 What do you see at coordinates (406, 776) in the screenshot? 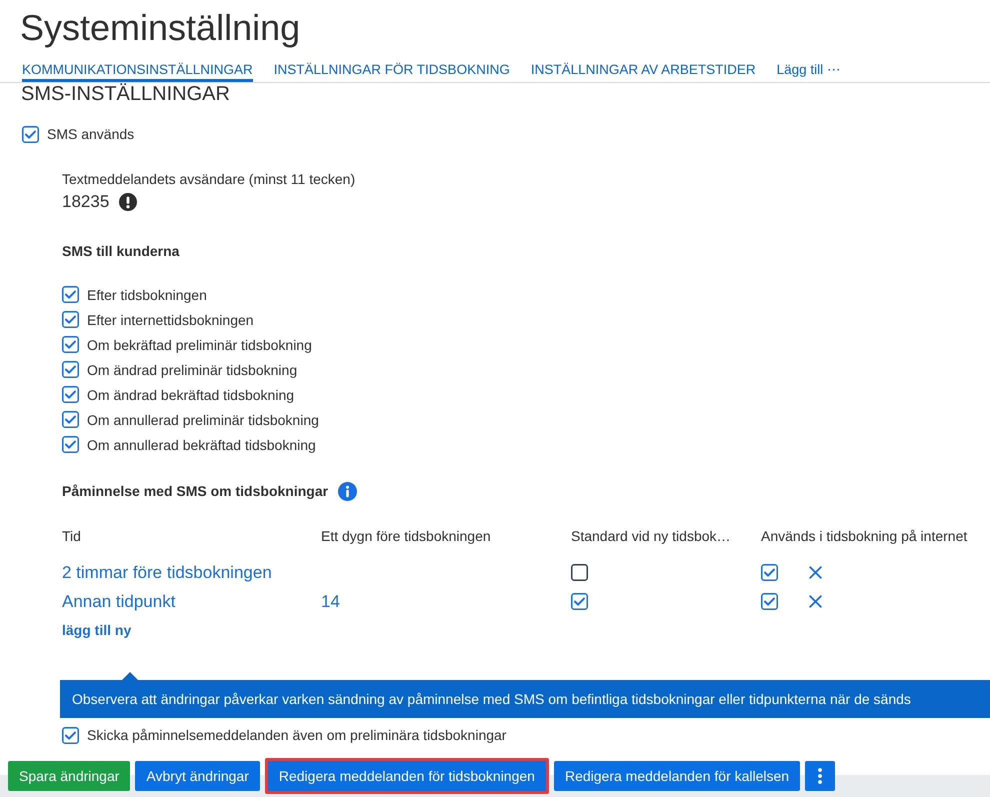
I see `action-button: Redigera meddelanden för tidsbokningen` at bounding box center [406, 776].